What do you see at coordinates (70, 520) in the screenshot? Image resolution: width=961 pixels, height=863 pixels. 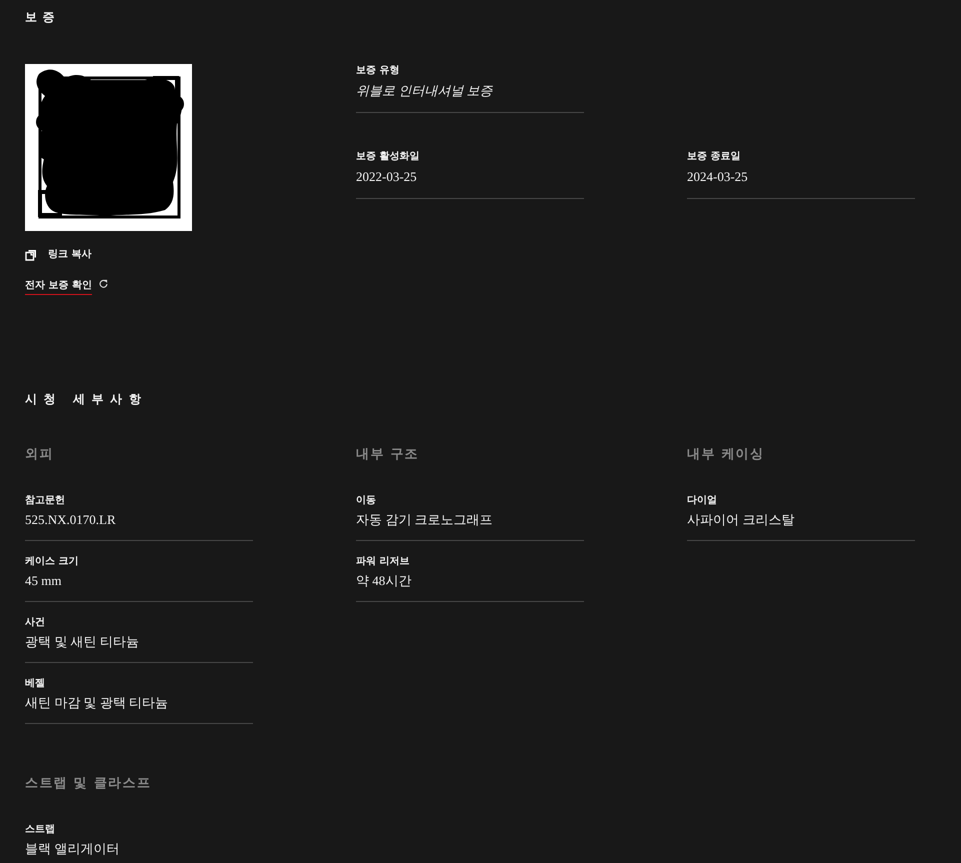 I see `spec-value: 525.NX.0170.LR` at bounding box center [70, 520].